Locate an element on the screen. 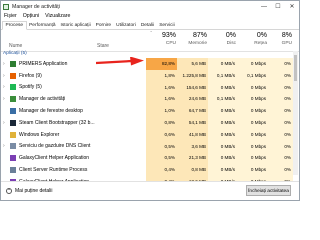  column-name-header: Nume is located at coordinates (15, 46).